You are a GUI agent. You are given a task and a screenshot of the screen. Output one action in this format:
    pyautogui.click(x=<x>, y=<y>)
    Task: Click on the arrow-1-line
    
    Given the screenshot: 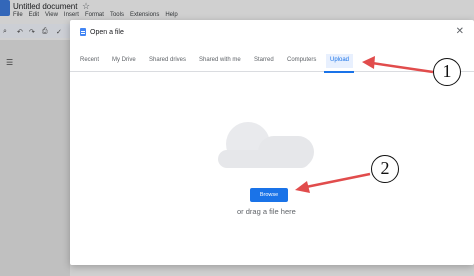 What is the action you would take?
    pyautogui.click(x=402, y=67)
    